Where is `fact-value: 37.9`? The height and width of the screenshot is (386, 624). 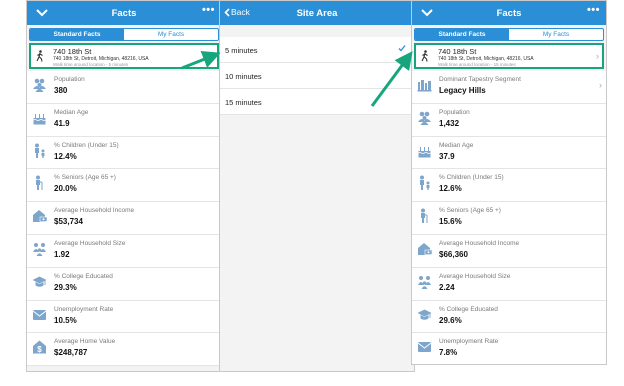 fact-value: 37.9 is located at coordinates (447, 156).